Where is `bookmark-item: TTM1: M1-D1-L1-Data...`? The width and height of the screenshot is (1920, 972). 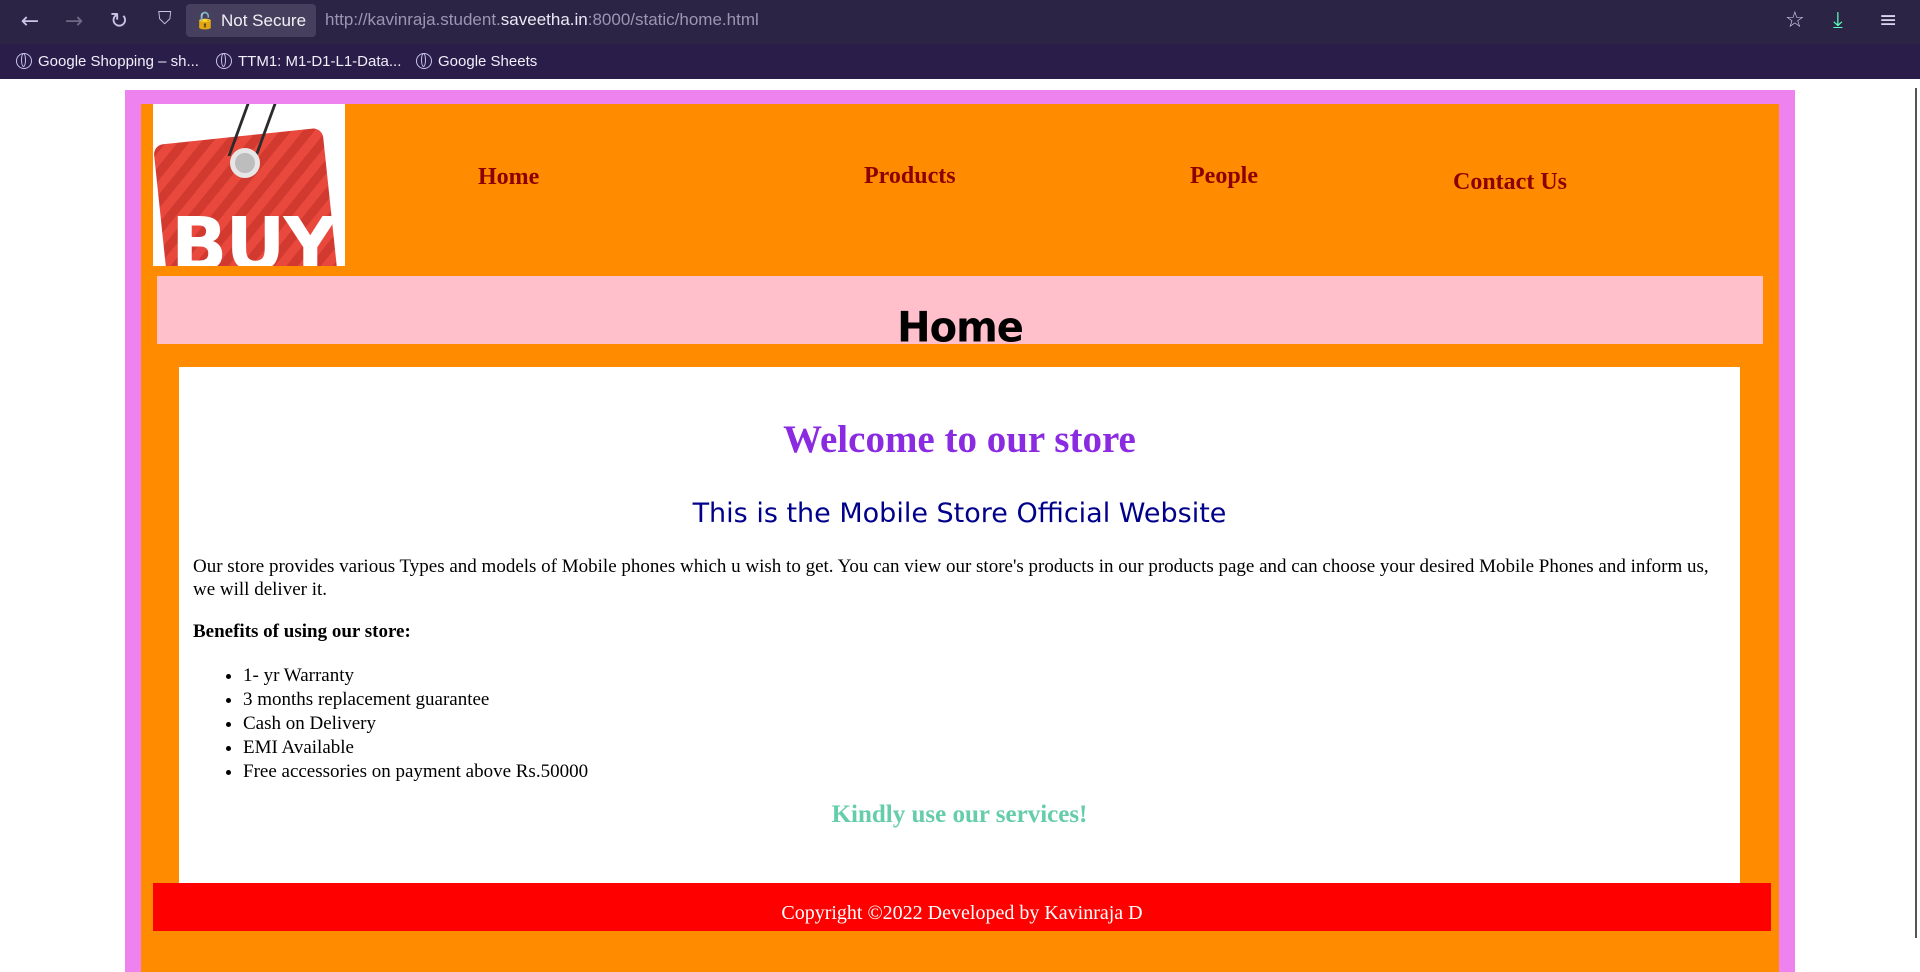
bookmark-item: TTM1: M1-D1-L1-Data... is located at coordinates (308, 61).